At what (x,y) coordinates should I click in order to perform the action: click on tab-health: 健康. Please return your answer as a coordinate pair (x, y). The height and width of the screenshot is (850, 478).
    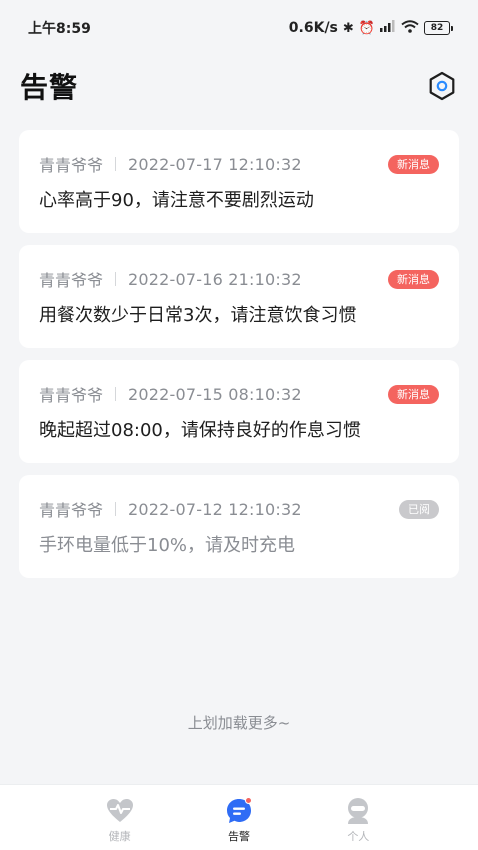
    Looking at the image, I should click on (120, 820).